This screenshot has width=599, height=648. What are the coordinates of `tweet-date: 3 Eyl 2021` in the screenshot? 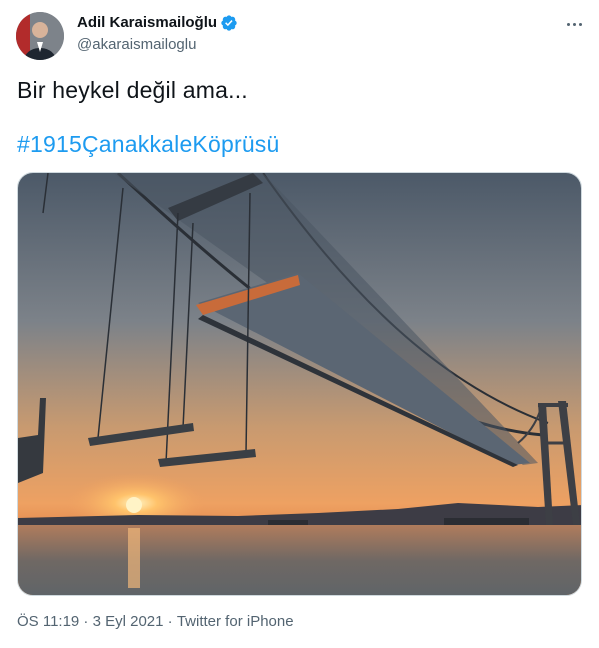 It's located at (128, 622).